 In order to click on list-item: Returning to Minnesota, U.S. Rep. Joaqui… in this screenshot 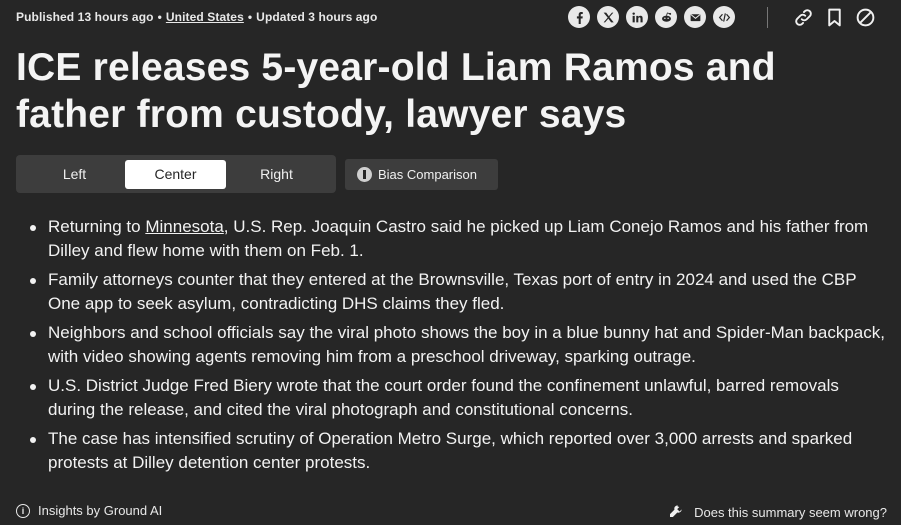, I will do `click(458, 238)`.